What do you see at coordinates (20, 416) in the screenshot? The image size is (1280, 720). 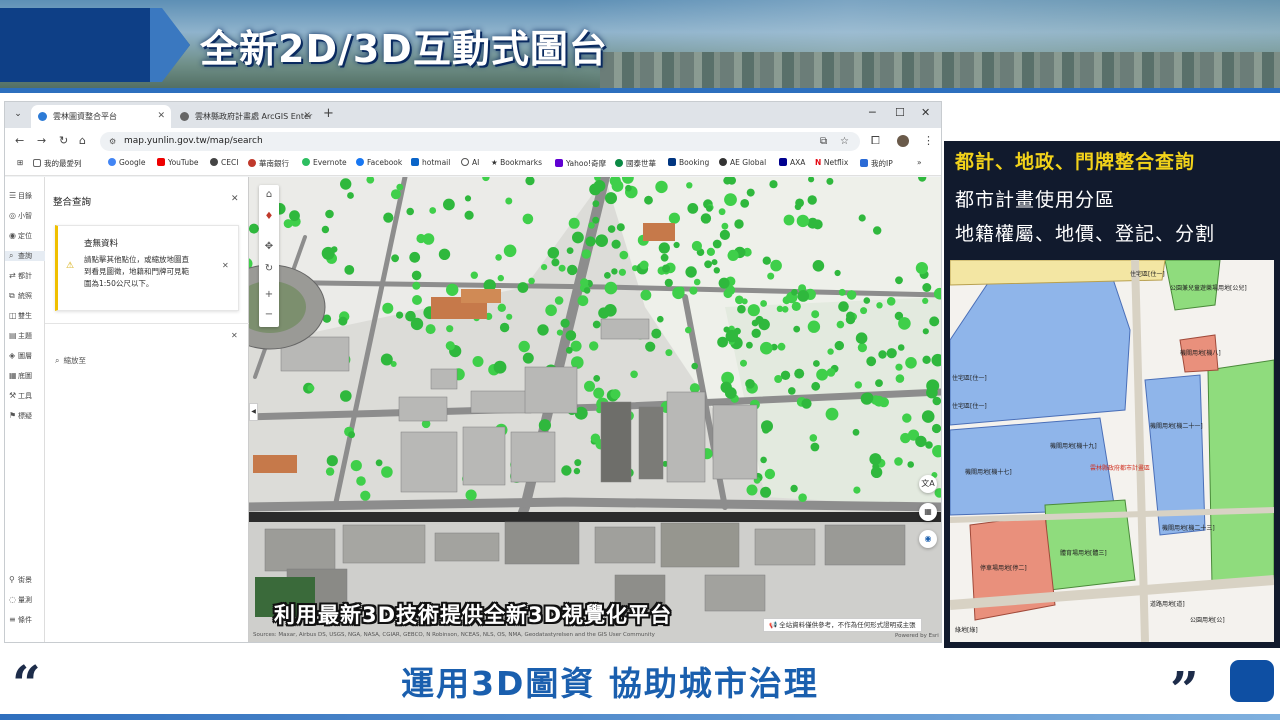 I see `rail-item: ⚑ 標疑` at bounding box center [20, 416].